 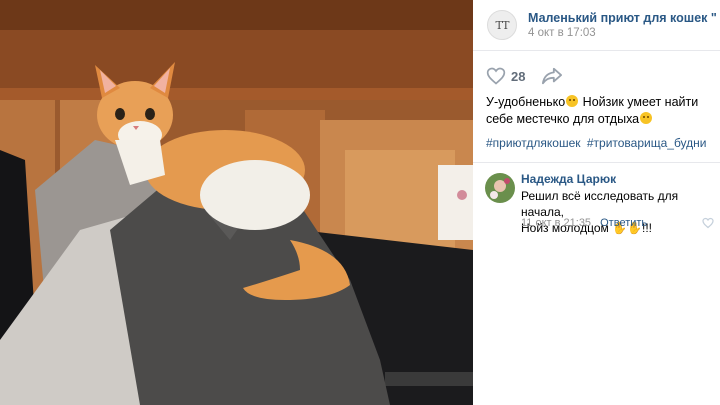 I want to click on comment-meta: 11 окт в 21:35 Ответить, so click(x=584, y=223).